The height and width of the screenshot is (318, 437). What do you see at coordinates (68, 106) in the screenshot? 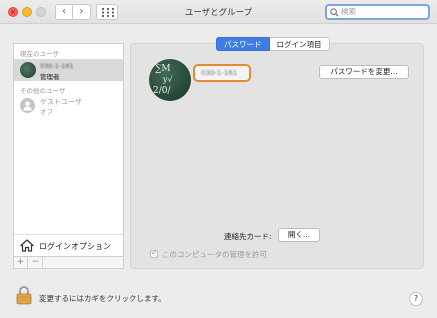
I see `sidebar-item-guest-user: ゲストユーザ オフ` at bounding box center [68, 106].